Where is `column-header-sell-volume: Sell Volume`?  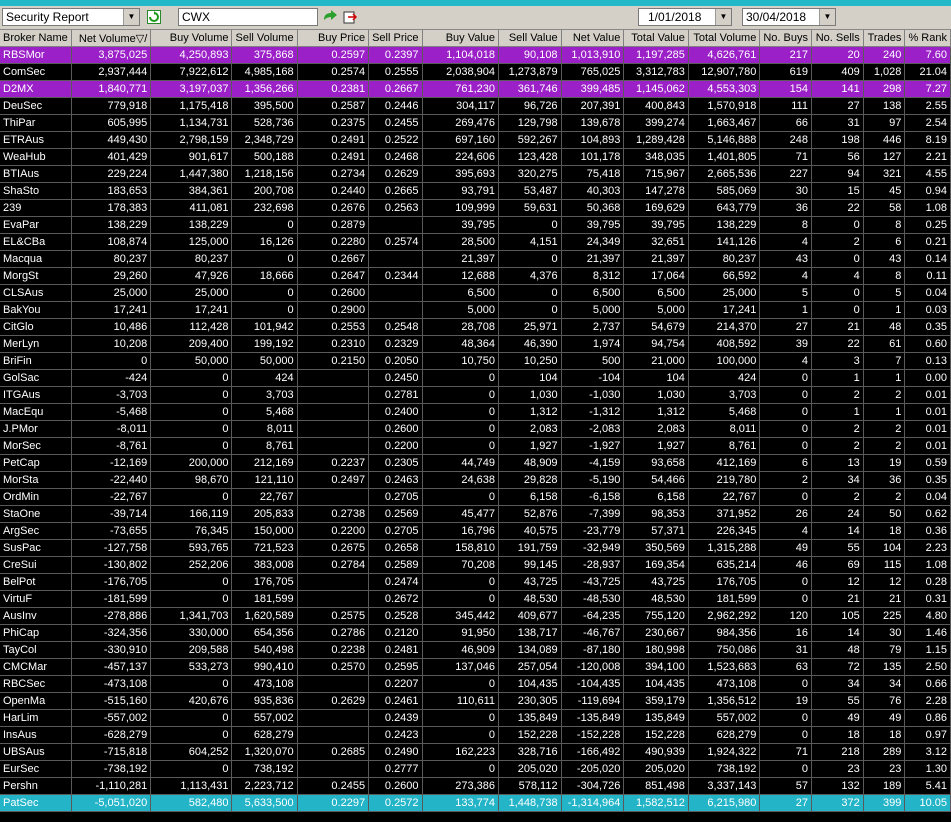
column-header-sell-volume: Sell Volume is located at coordinates (264, 38).